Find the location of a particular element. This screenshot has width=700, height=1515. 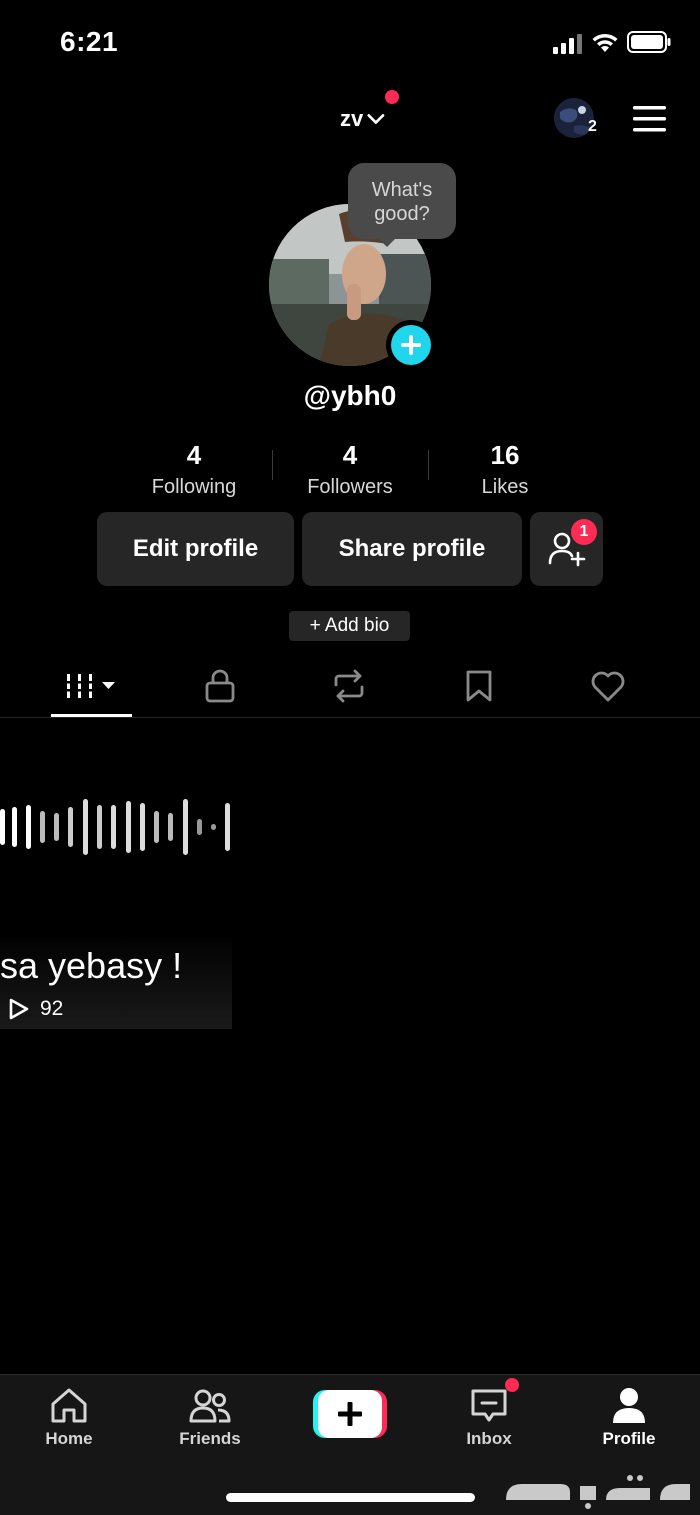

nav-profile-label: Profile is located at coordinates (629, 1438).